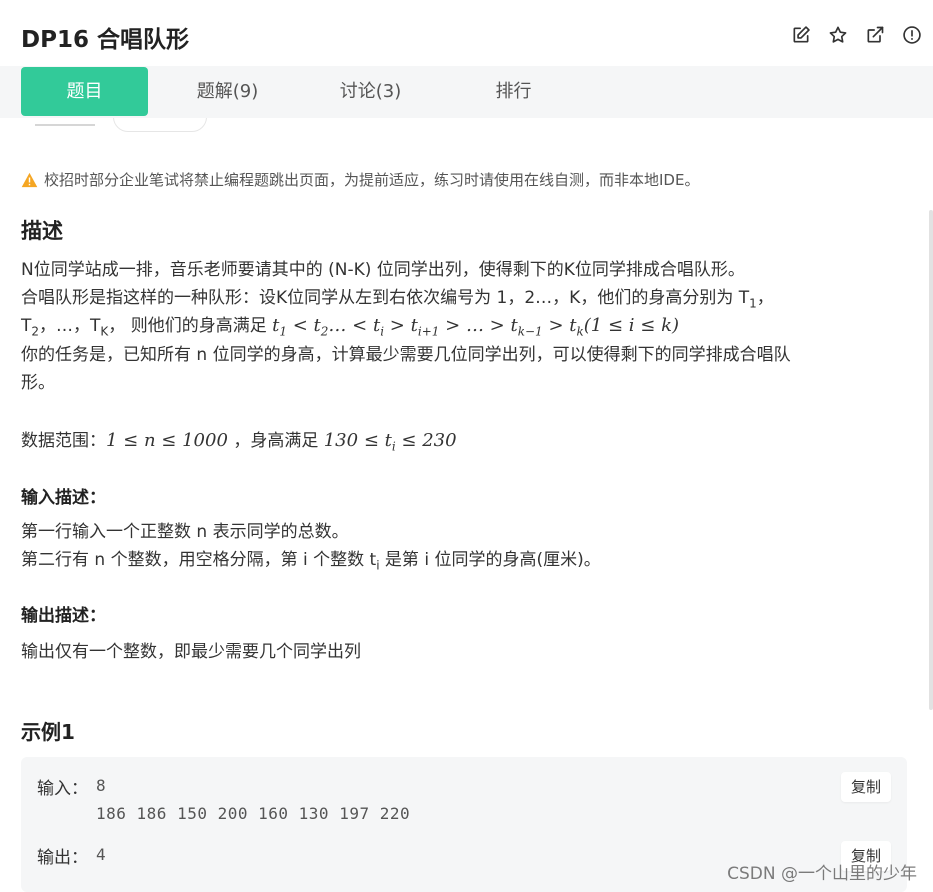  I want to click on example-output-line-1: 4, so click(101, 854).